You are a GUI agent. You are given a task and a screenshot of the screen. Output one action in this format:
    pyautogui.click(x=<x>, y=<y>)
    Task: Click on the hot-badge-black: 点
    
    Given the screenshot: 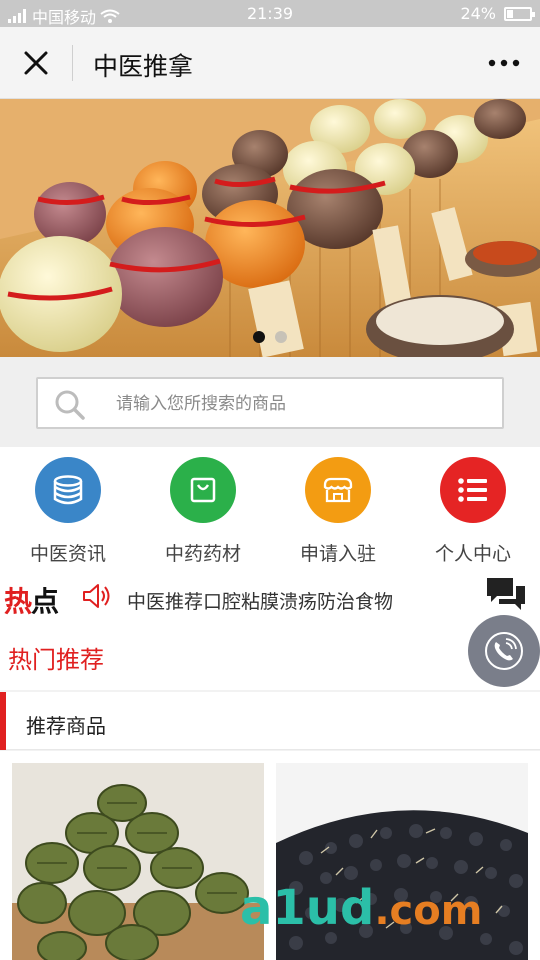 What is the action you would take?
    pyautogui.click(x=45, y=601)
    